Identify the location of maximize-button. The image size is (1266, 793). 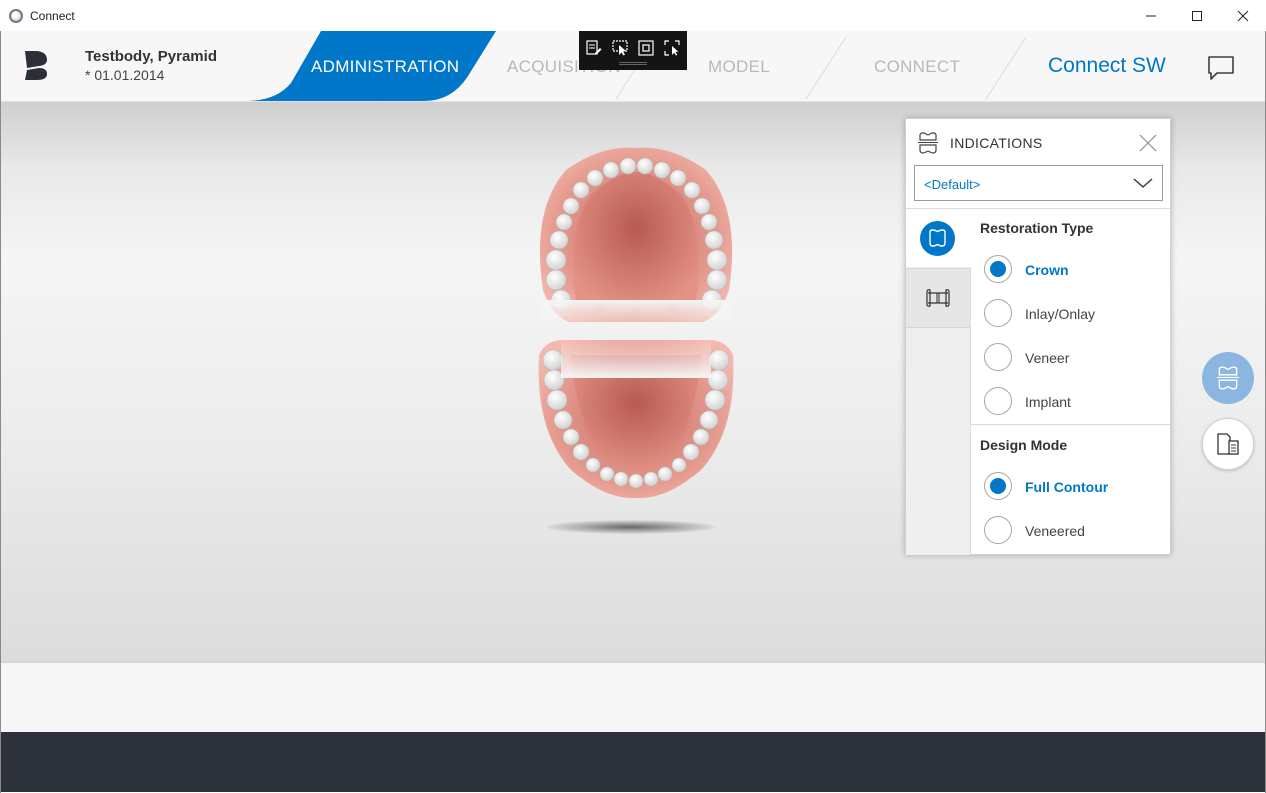
(1197, 15).